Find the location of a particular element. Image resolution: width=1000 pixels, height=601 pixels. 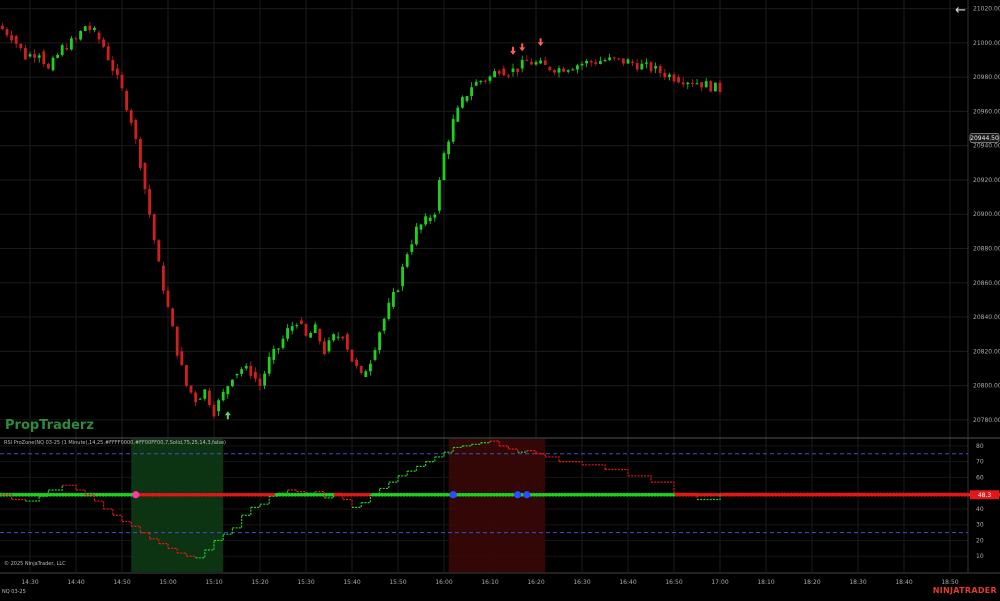

time-tick-label: 16:40 is located at coordinates (627, 582).